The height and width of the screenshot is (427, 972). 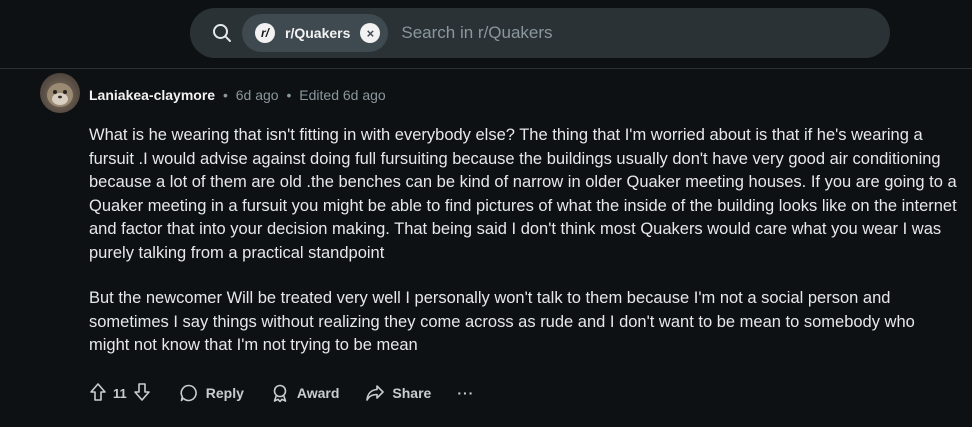 What do you see at coordinates (265, 33) in the screenshot?
I see `subreddit-icon: r/` at bounding box center [265, 33].